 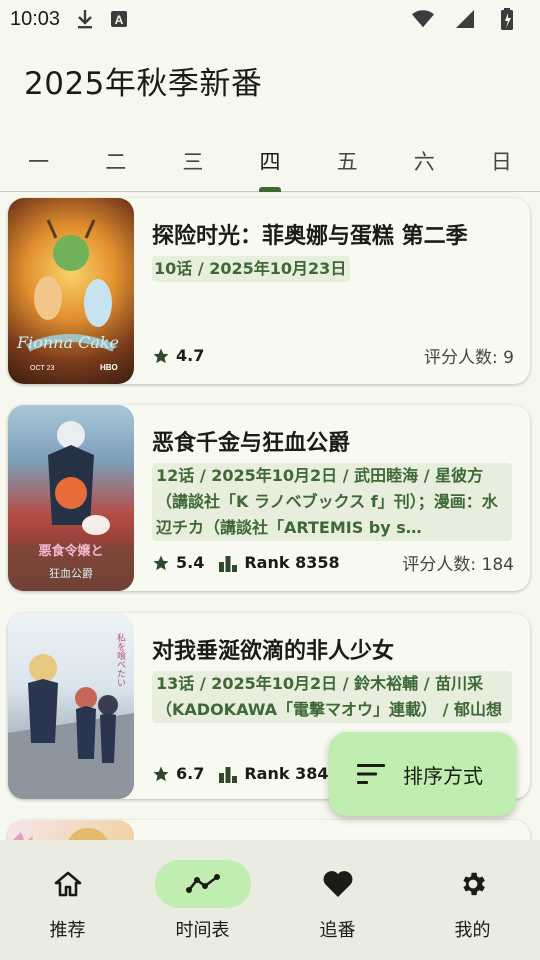 What do you see at coordinates (67, 884) in the screenshot?
I see `home-icon` at bounding box center [67, 884].